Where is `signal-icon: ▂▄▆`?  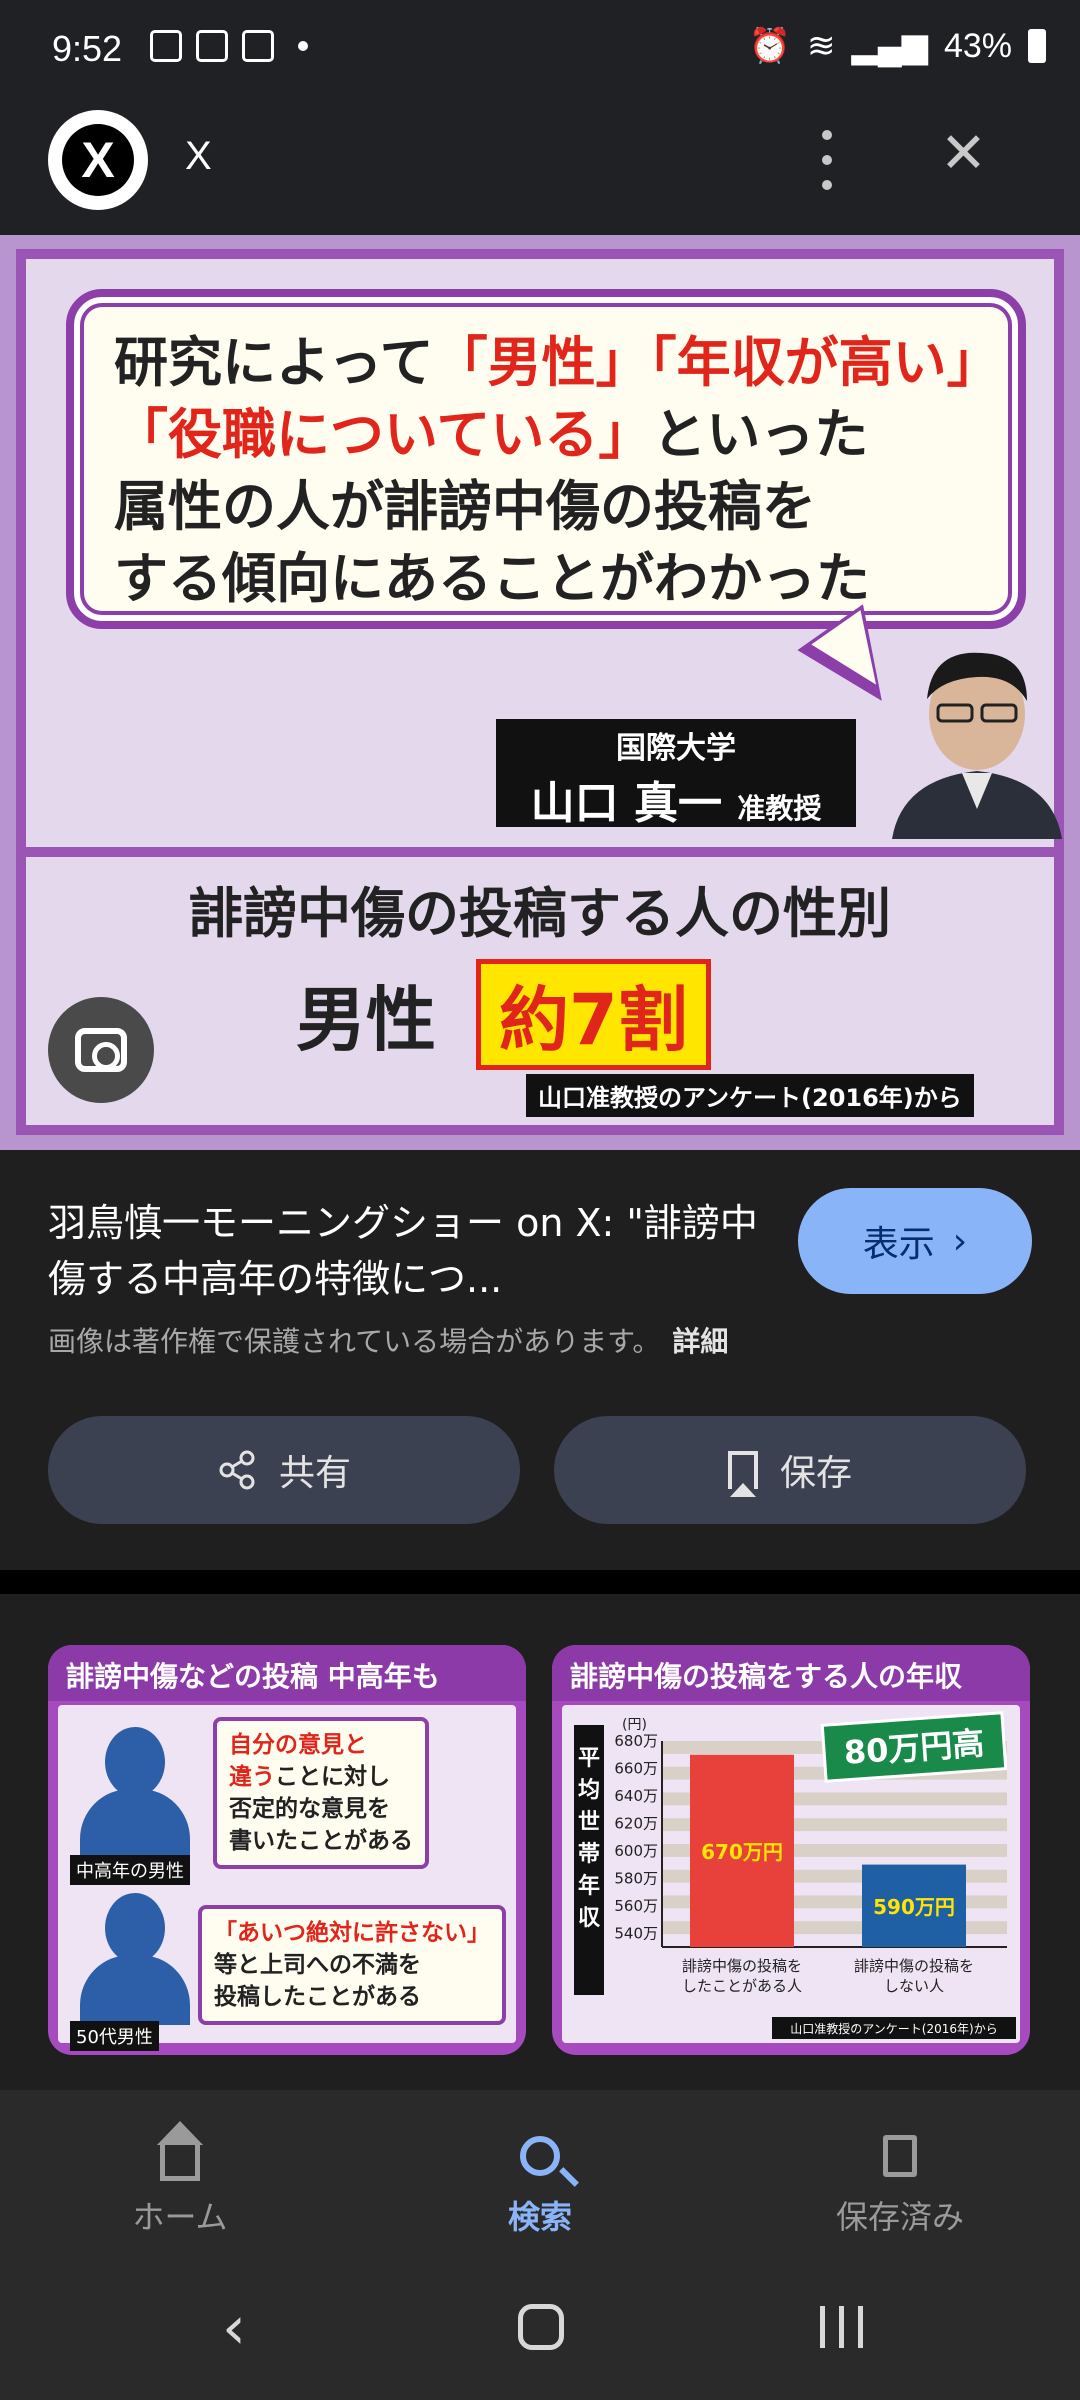
signal-icon: ▂▄▆ is located at coordinates (889, 46).